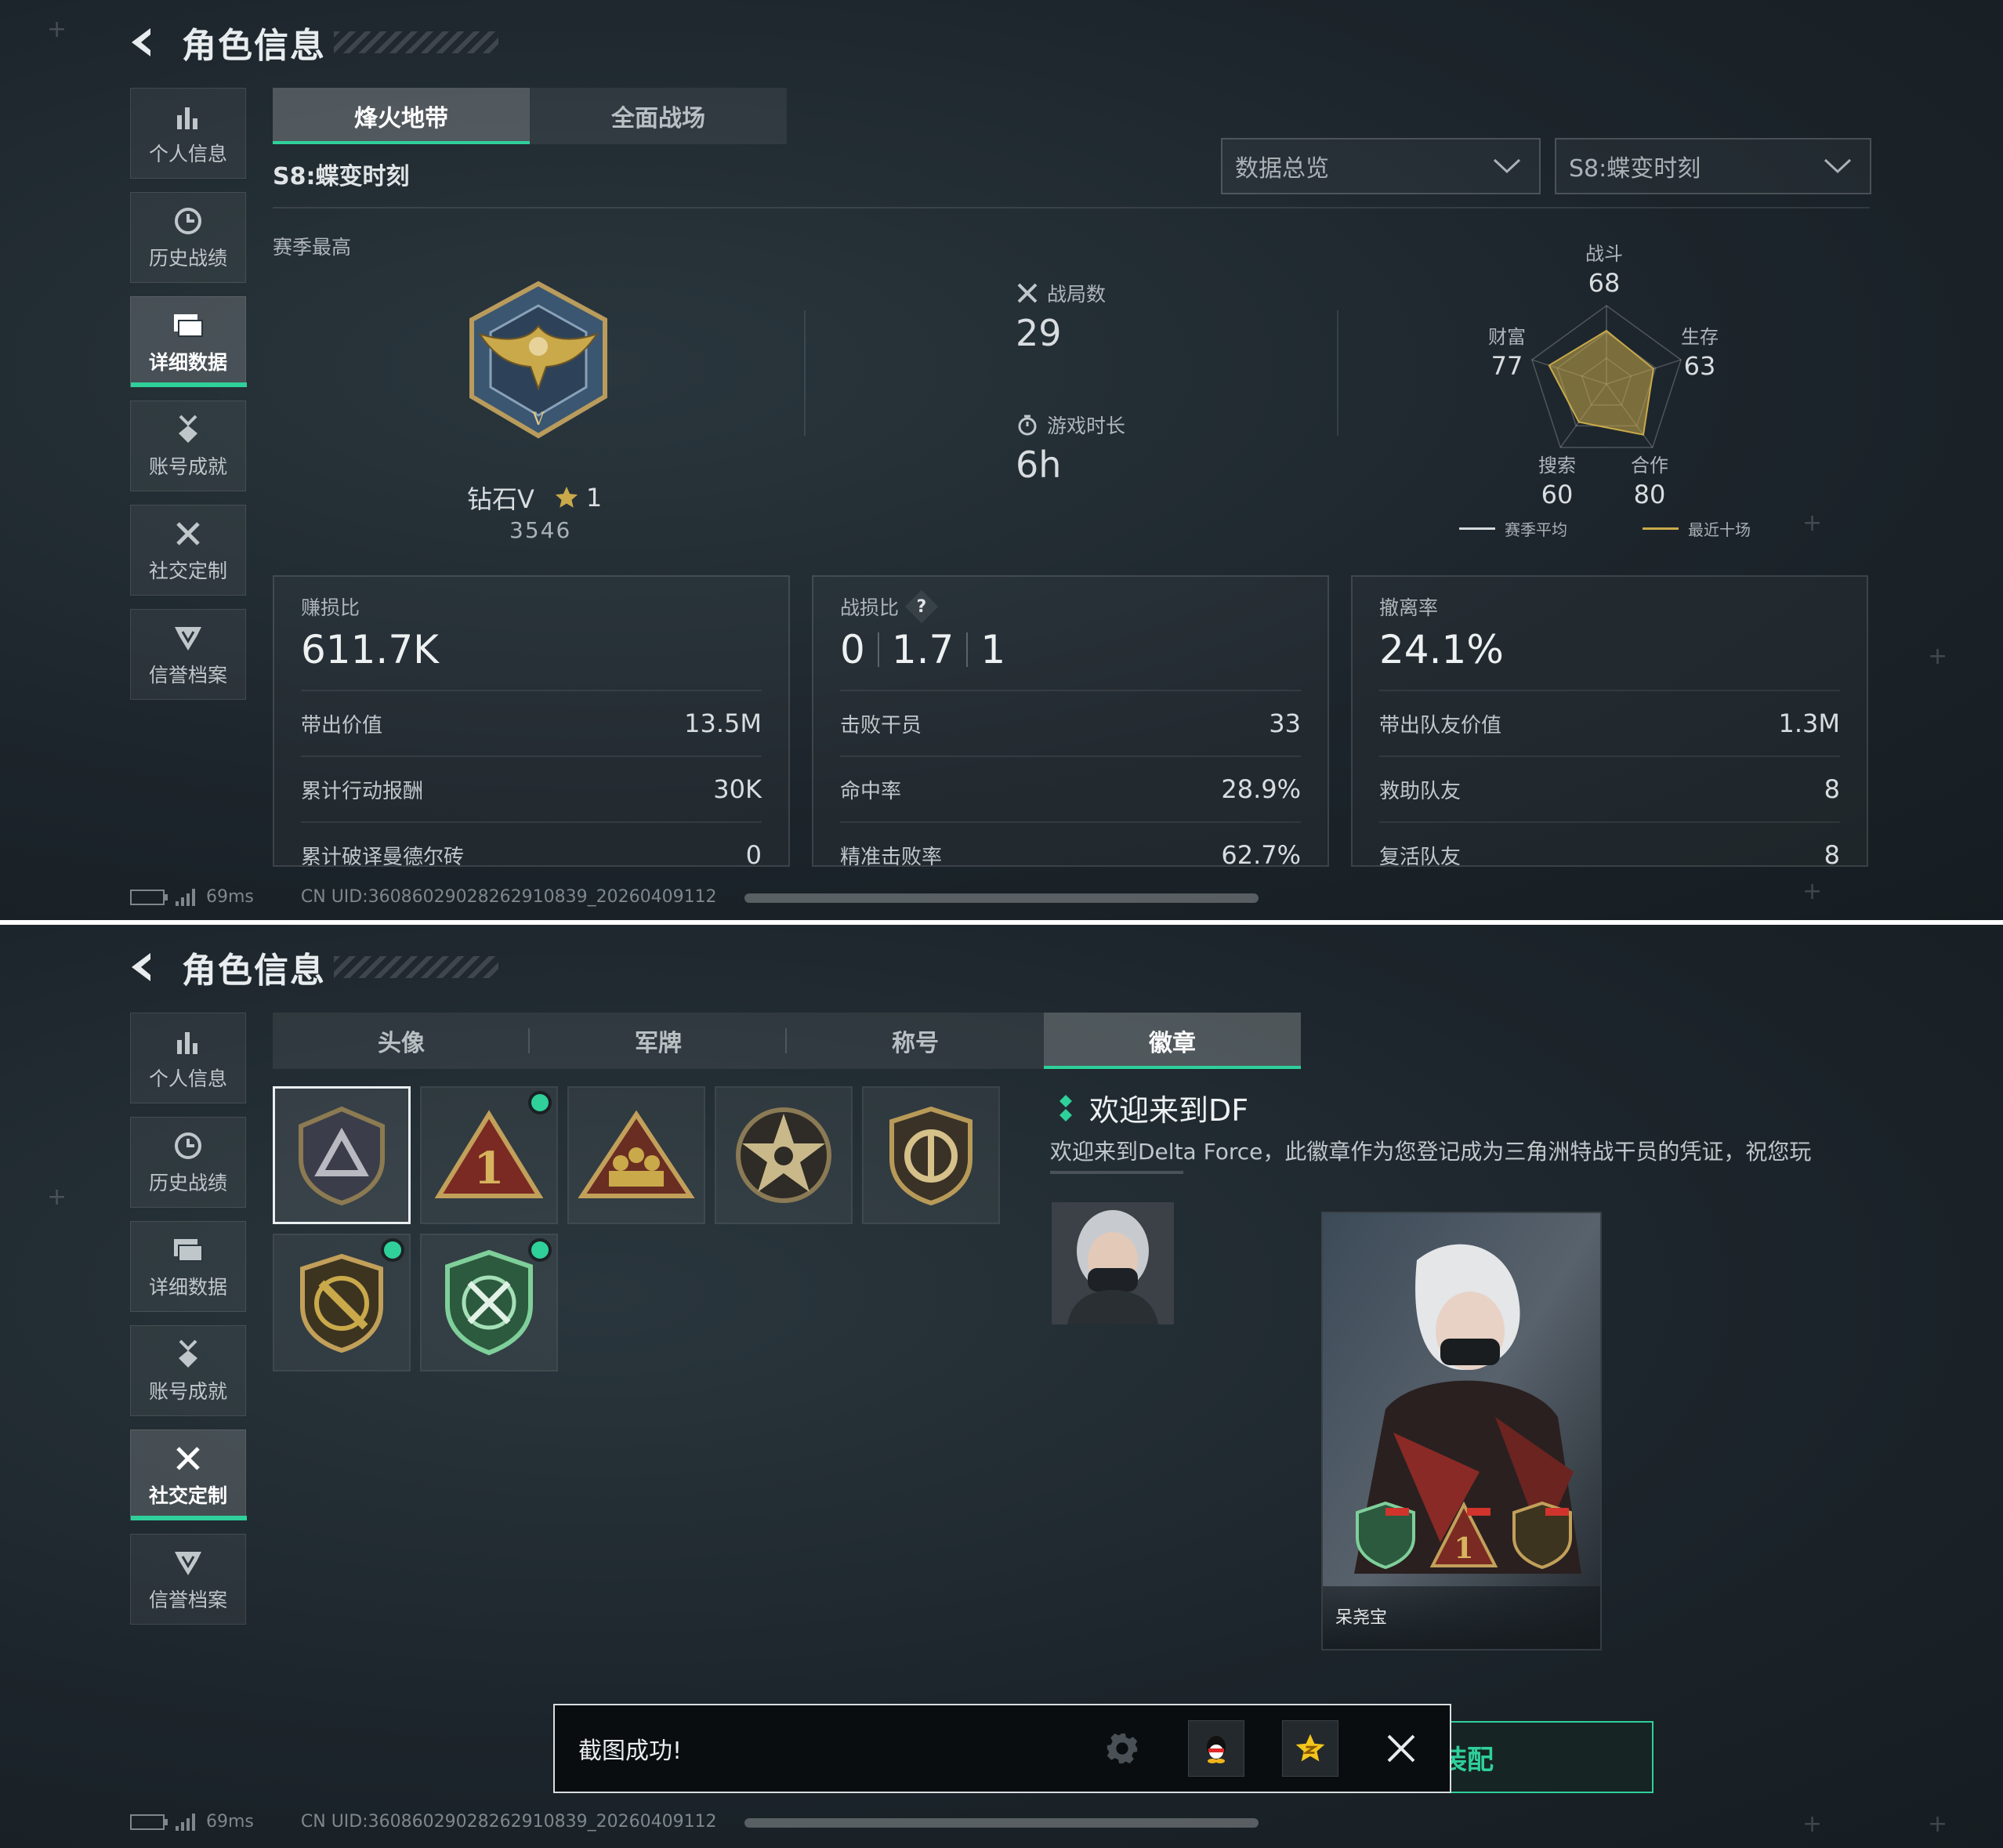  Describe the element at coordinates (1172, 1041) in the screenshot. I see `tab-badge: 徽章` at that location.